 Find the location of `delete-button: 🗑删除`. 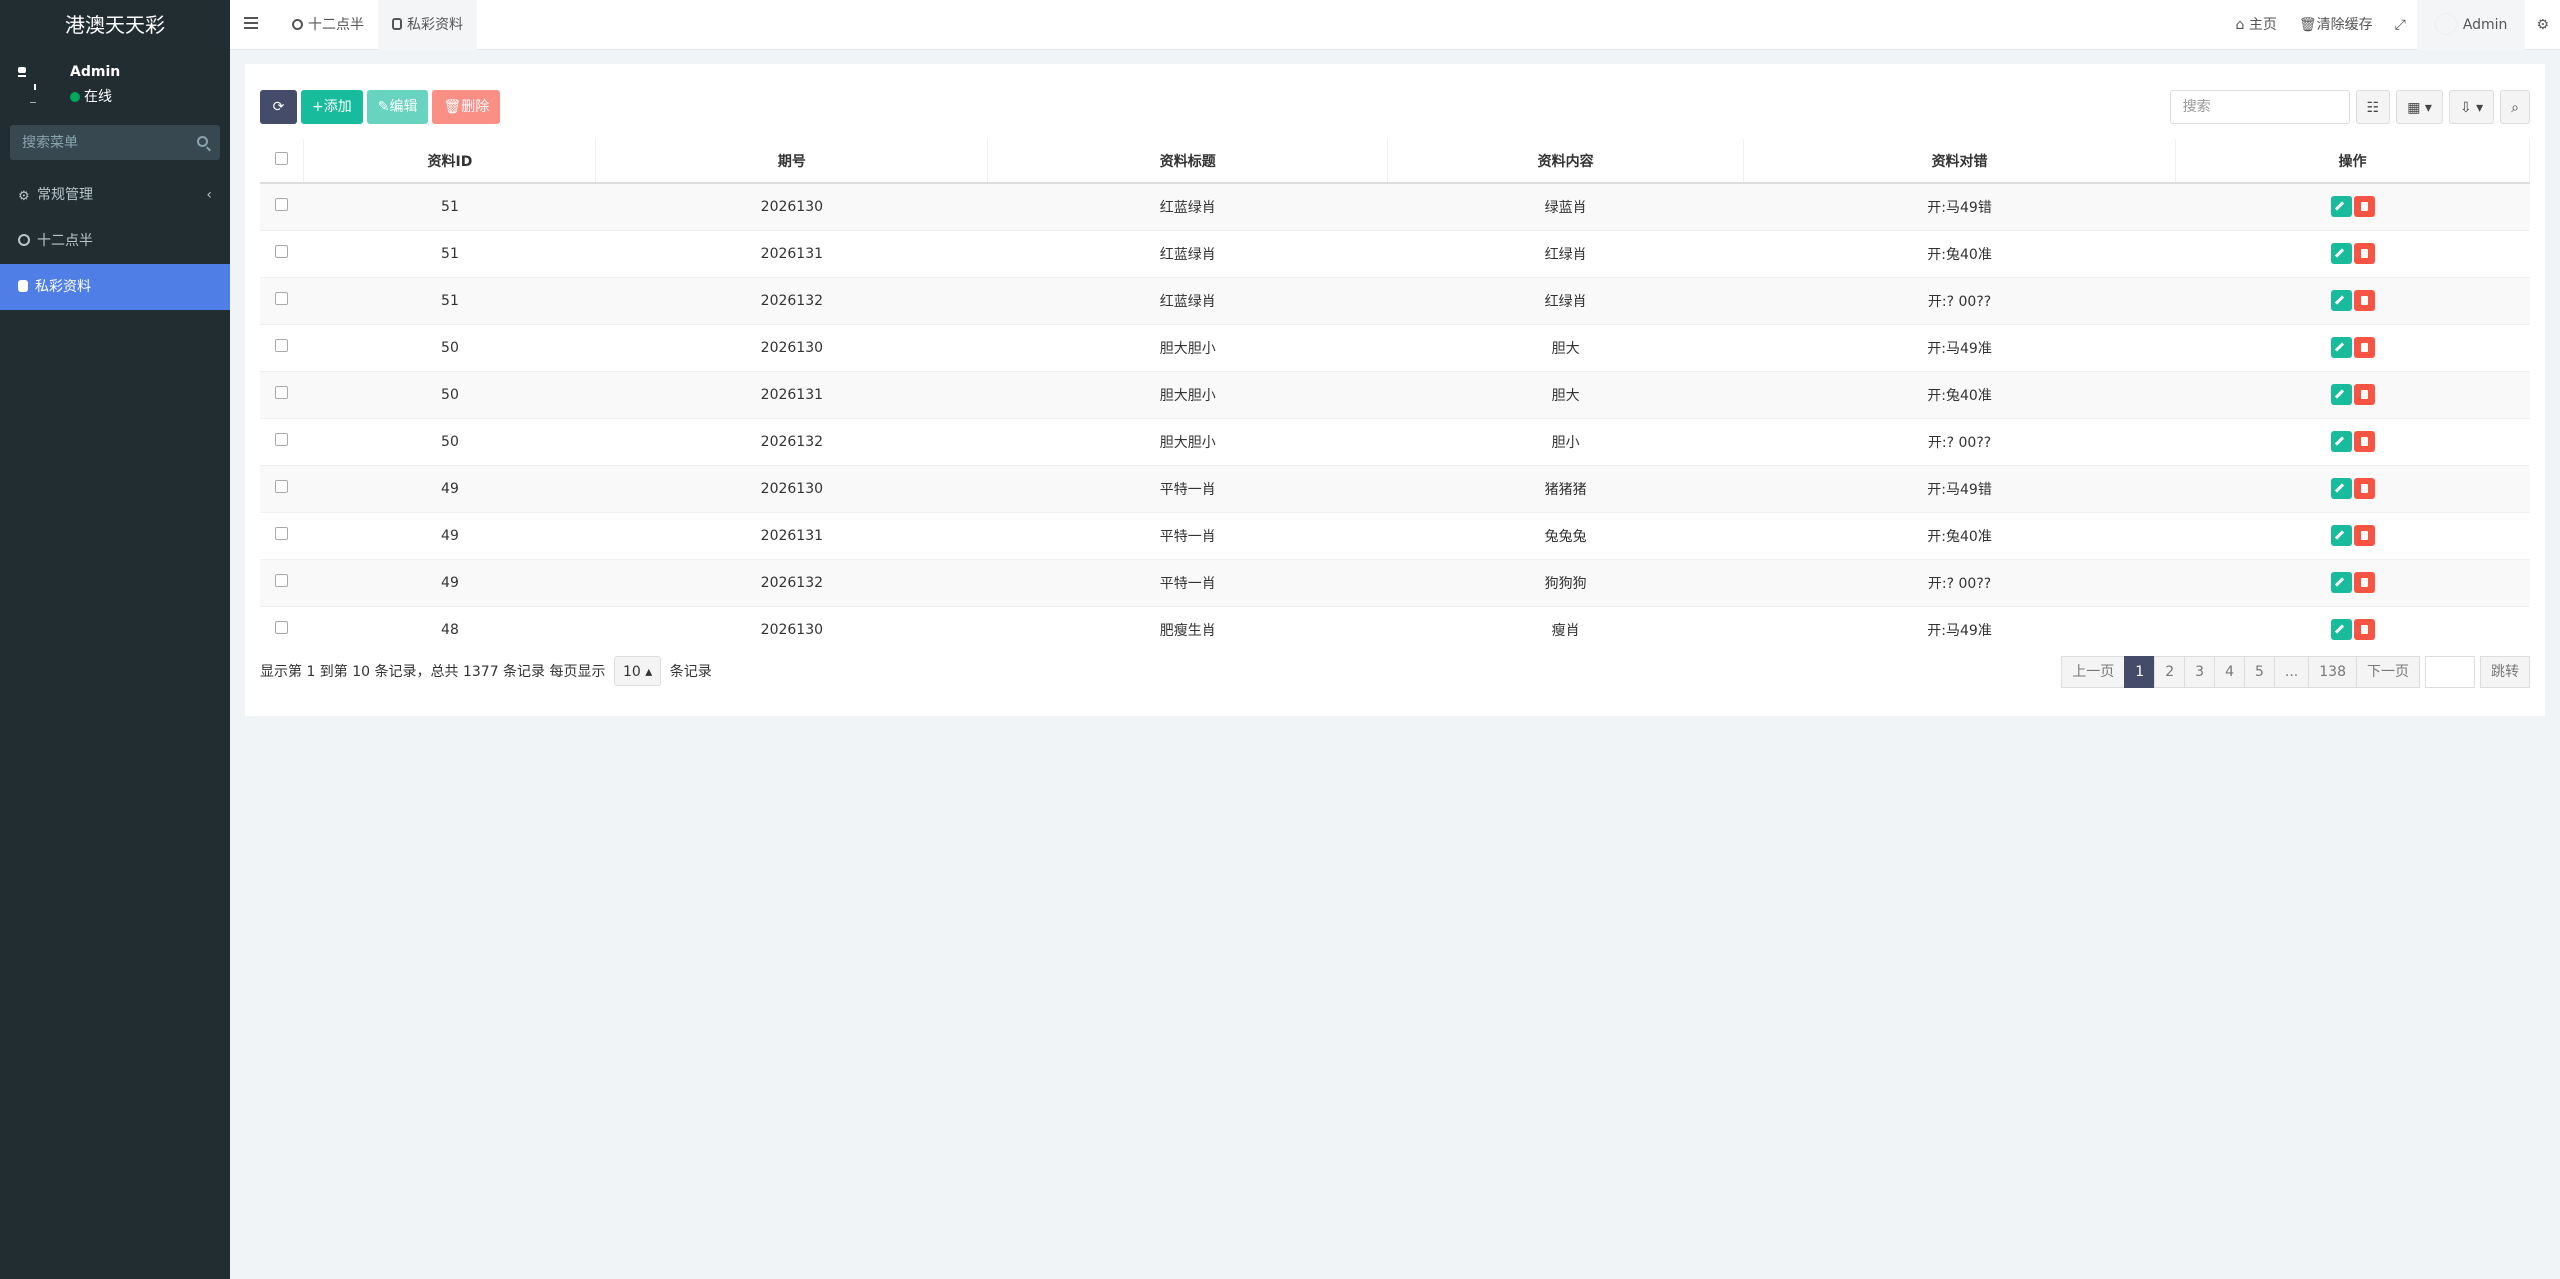

delete-button: 🗑删除 is located at coordinates (466, 107).